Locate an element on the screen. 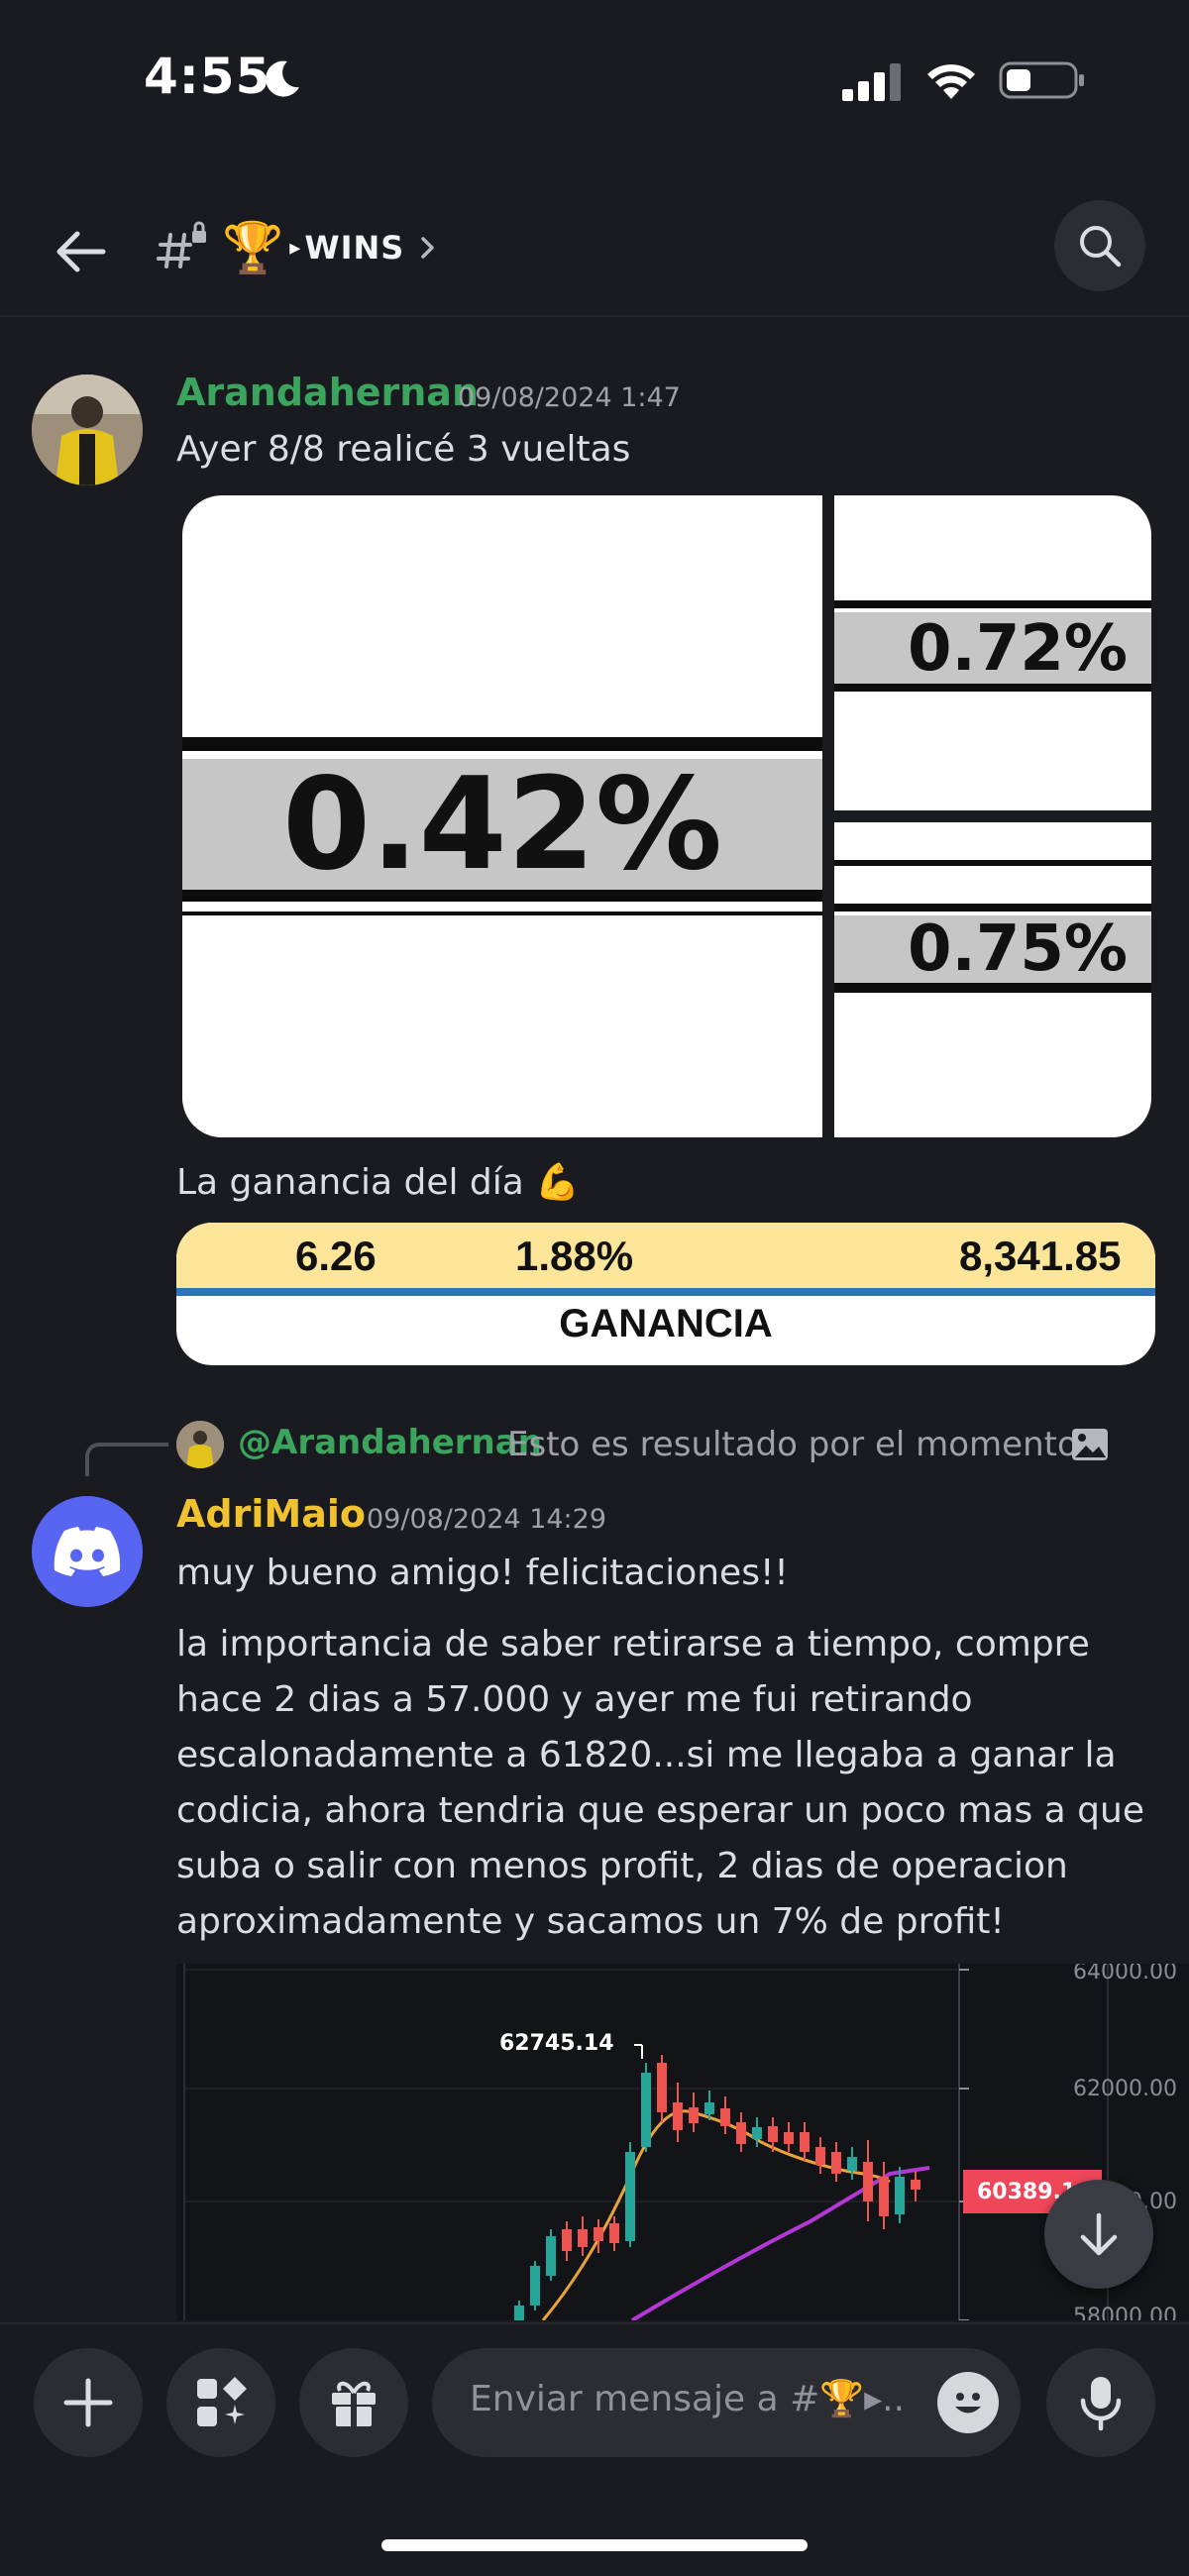 The width and height of the screenshot is (1189, 2576). moon-icon is located at coordinates (282, 78).